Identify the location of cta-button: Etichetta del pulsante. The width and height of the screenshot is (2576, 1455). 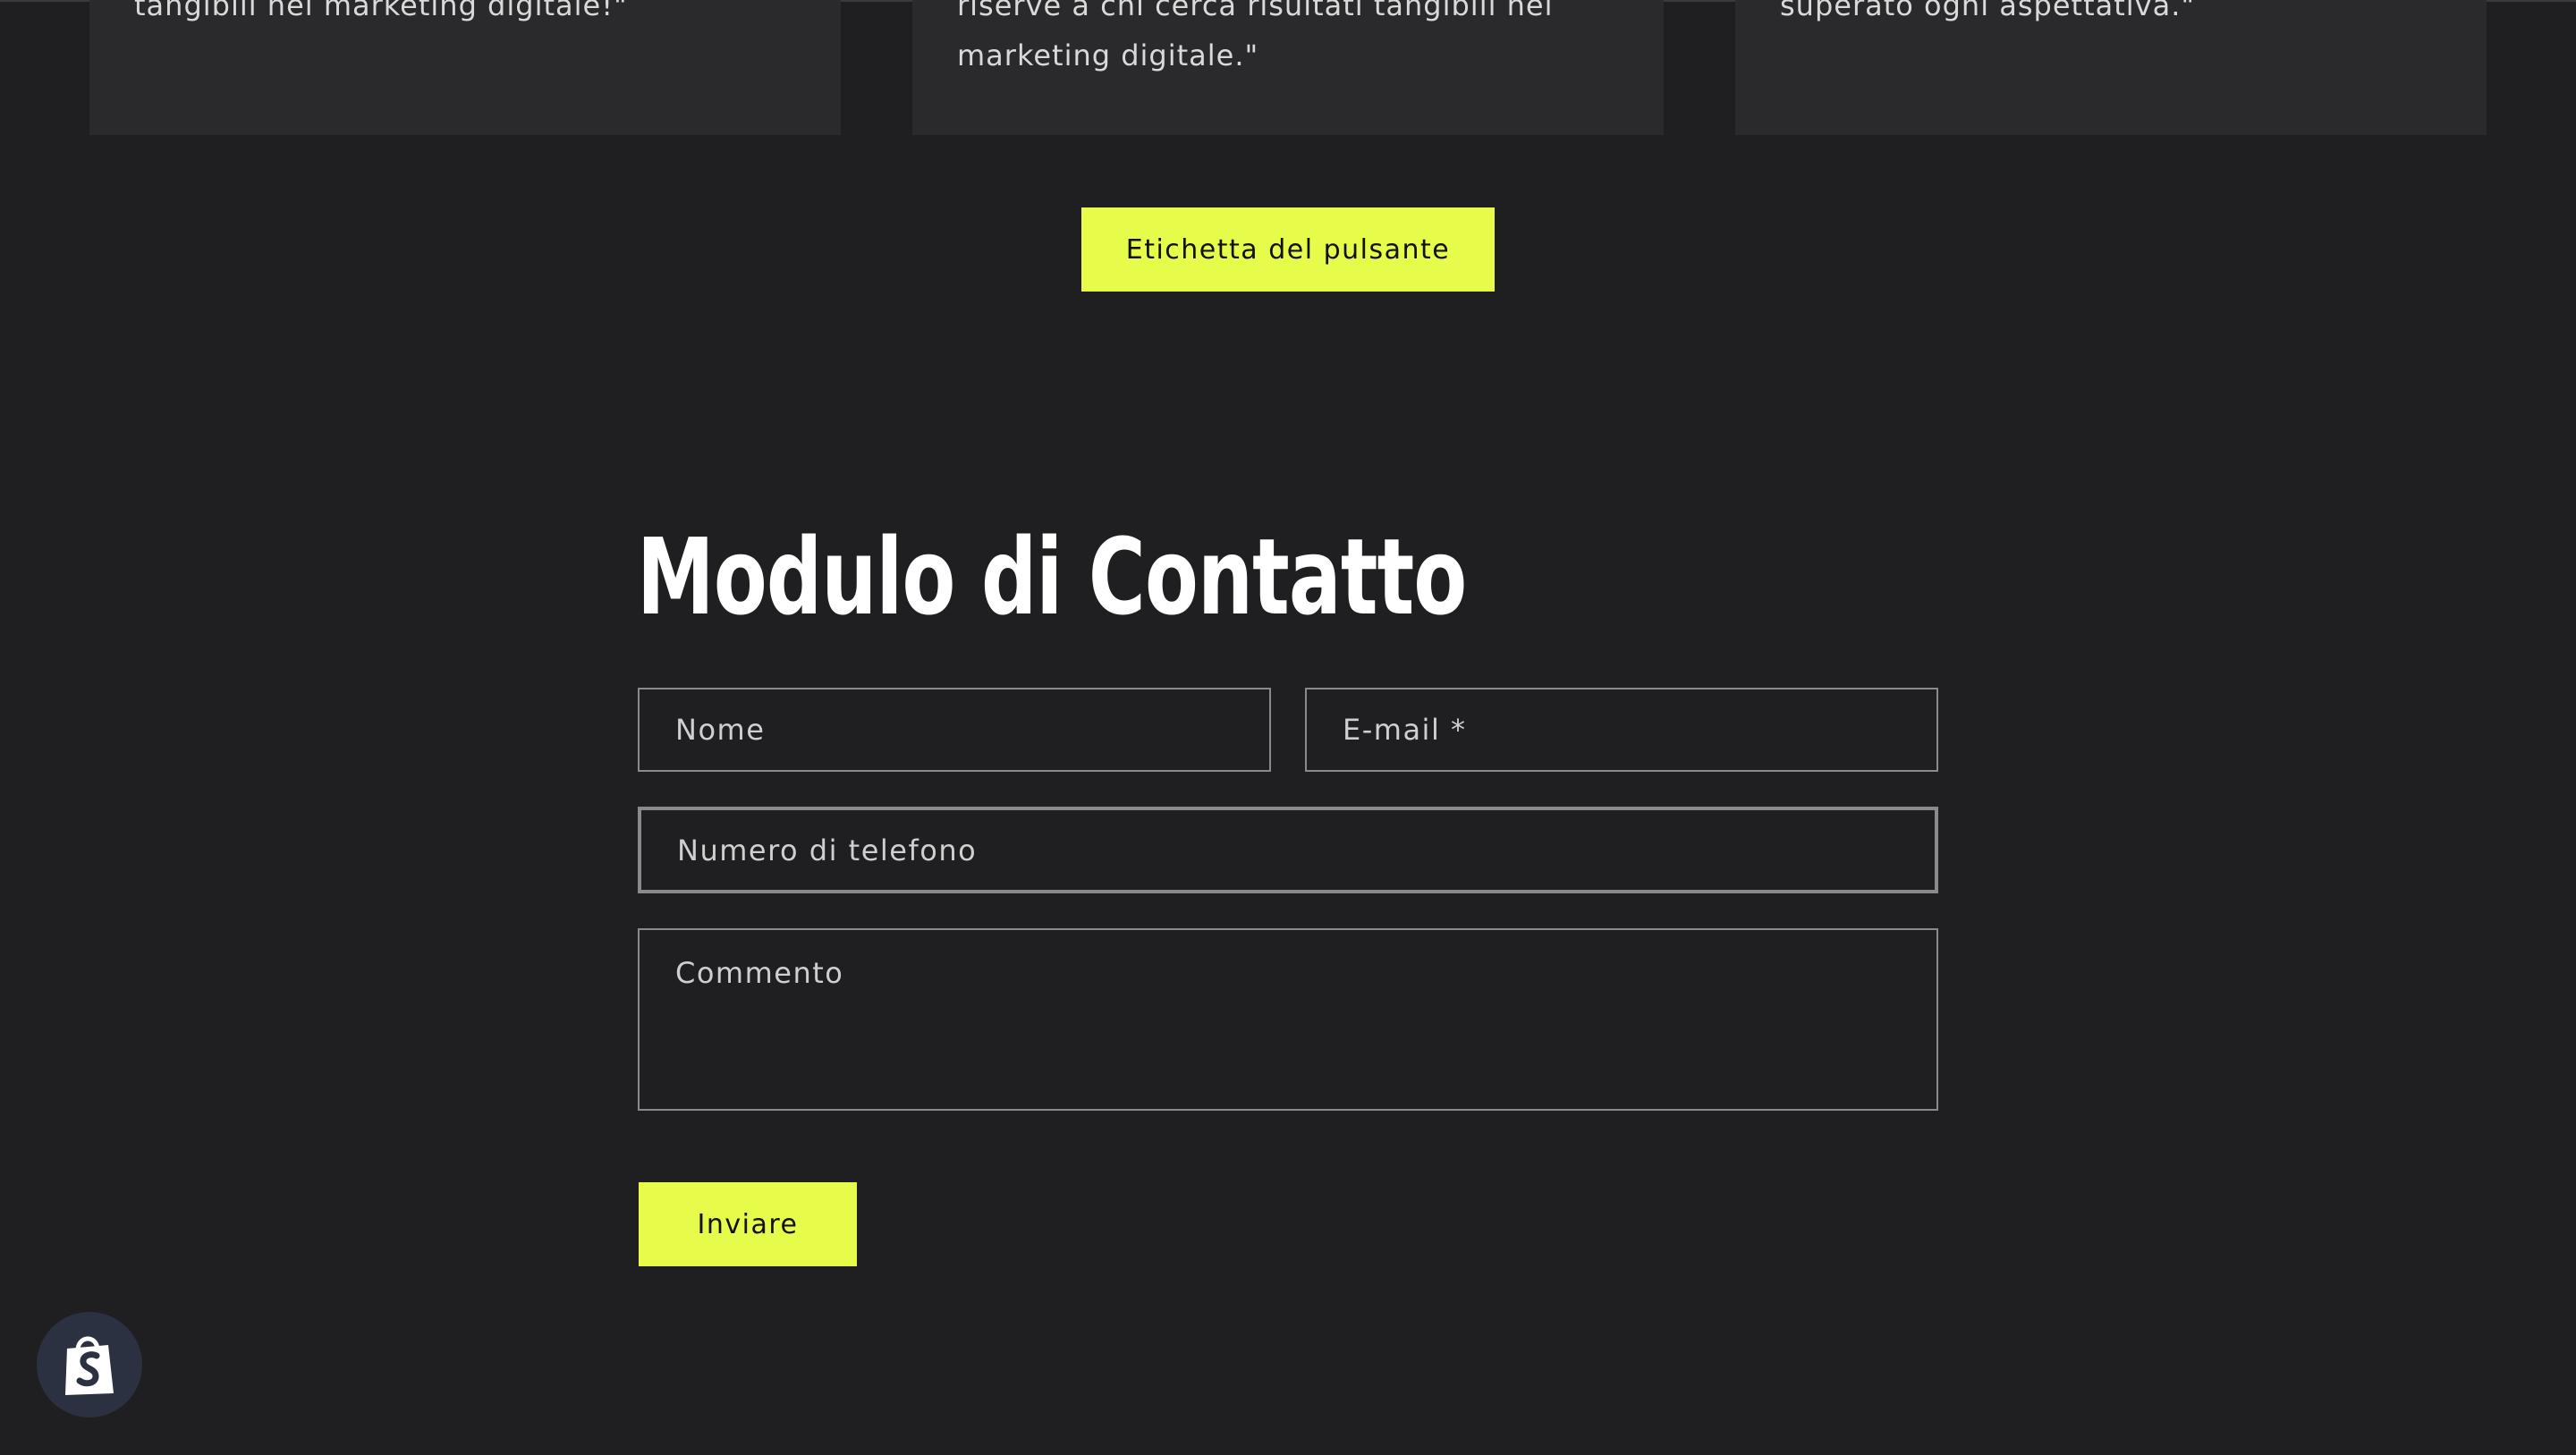
(1288, 249).